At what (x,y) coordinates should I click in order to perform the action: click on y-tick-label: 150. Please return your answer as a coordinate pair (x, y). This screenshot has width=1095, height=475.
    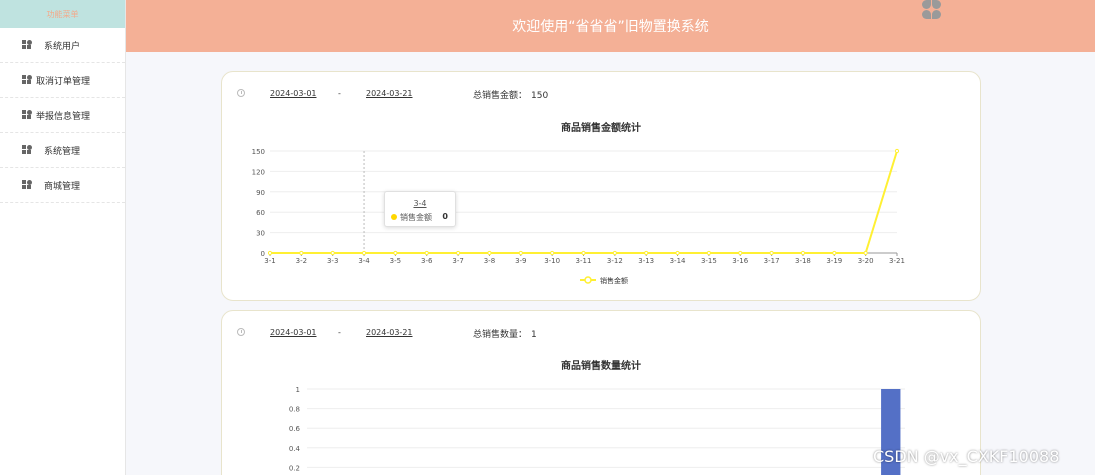
    Looking at the image, I should click on (258, 152).